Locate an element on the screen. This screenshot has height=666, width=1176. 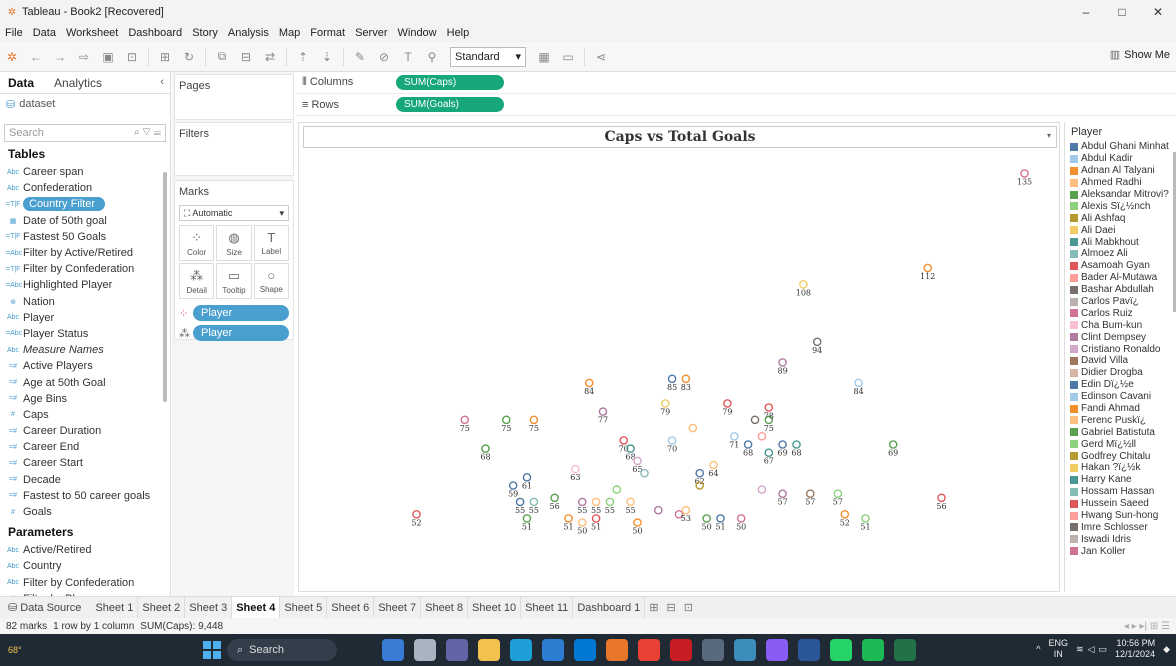
field-item: =T|F Filter by Confederation is located at coordinates (85, 269).